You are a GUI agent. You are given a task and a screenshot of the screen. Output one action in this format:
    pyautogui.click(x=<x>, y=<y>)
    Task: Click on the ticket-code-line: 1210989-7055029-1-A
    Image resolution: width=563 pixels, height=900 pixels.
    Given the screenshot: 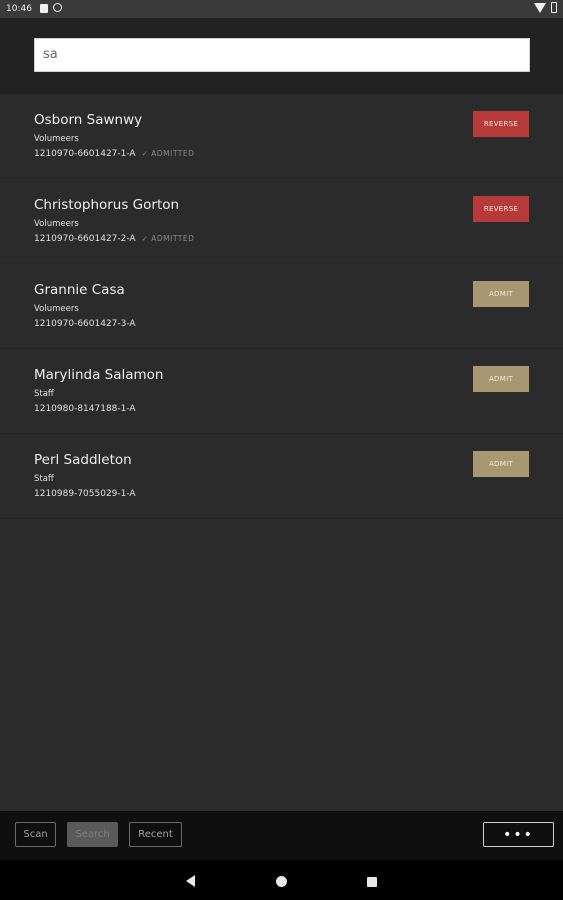 What is the action you would take?
    pyautogui.click(x=85, y=494)
    